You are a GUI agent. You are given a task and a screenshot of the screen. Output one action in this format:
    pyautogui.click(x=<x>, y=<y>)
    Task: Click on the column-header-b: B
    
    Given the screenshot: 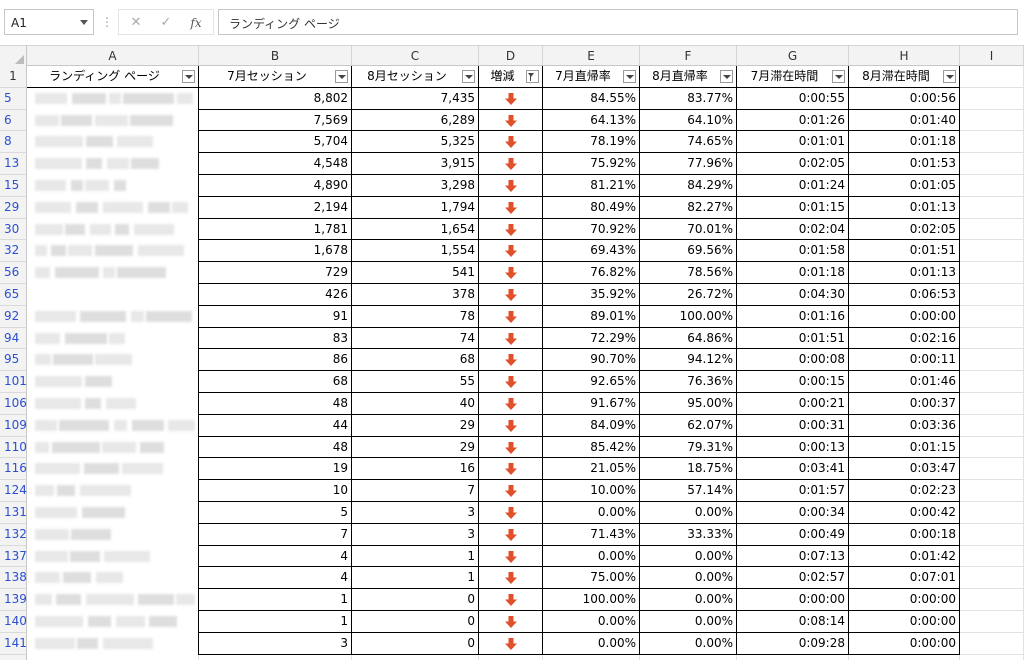 What is the action you would take?
    pyautogui.click(x=275, y=56)
    